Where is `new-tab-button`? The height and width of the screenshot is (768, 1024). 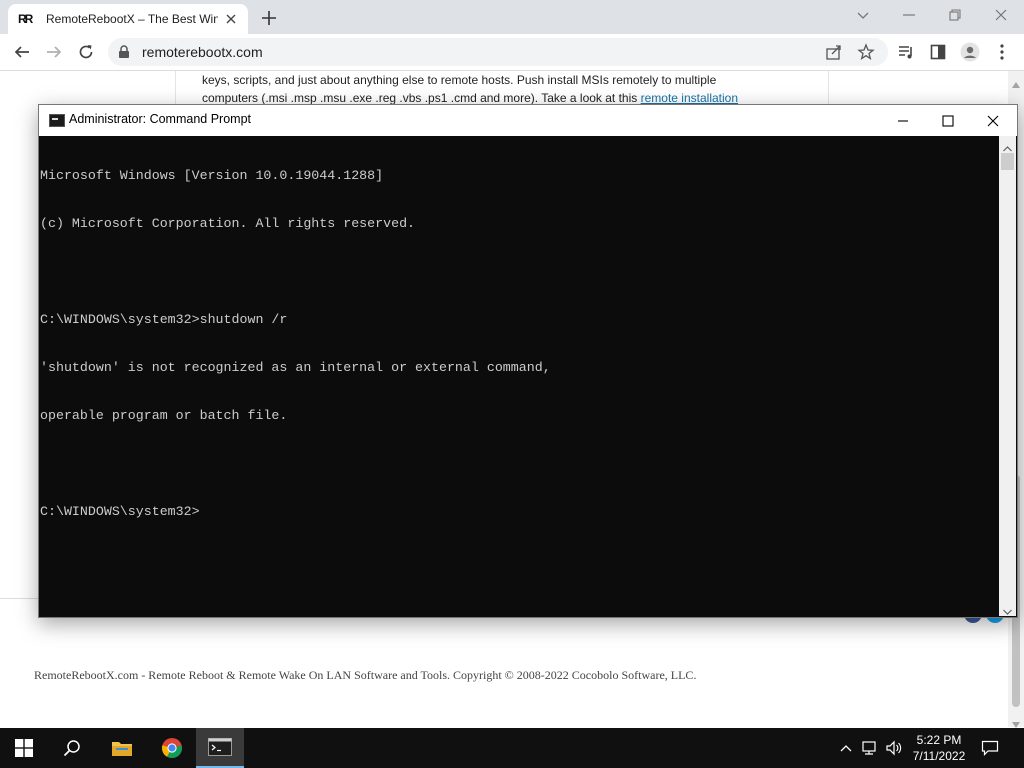 new-tab-button is located at coordinates (269, 18).